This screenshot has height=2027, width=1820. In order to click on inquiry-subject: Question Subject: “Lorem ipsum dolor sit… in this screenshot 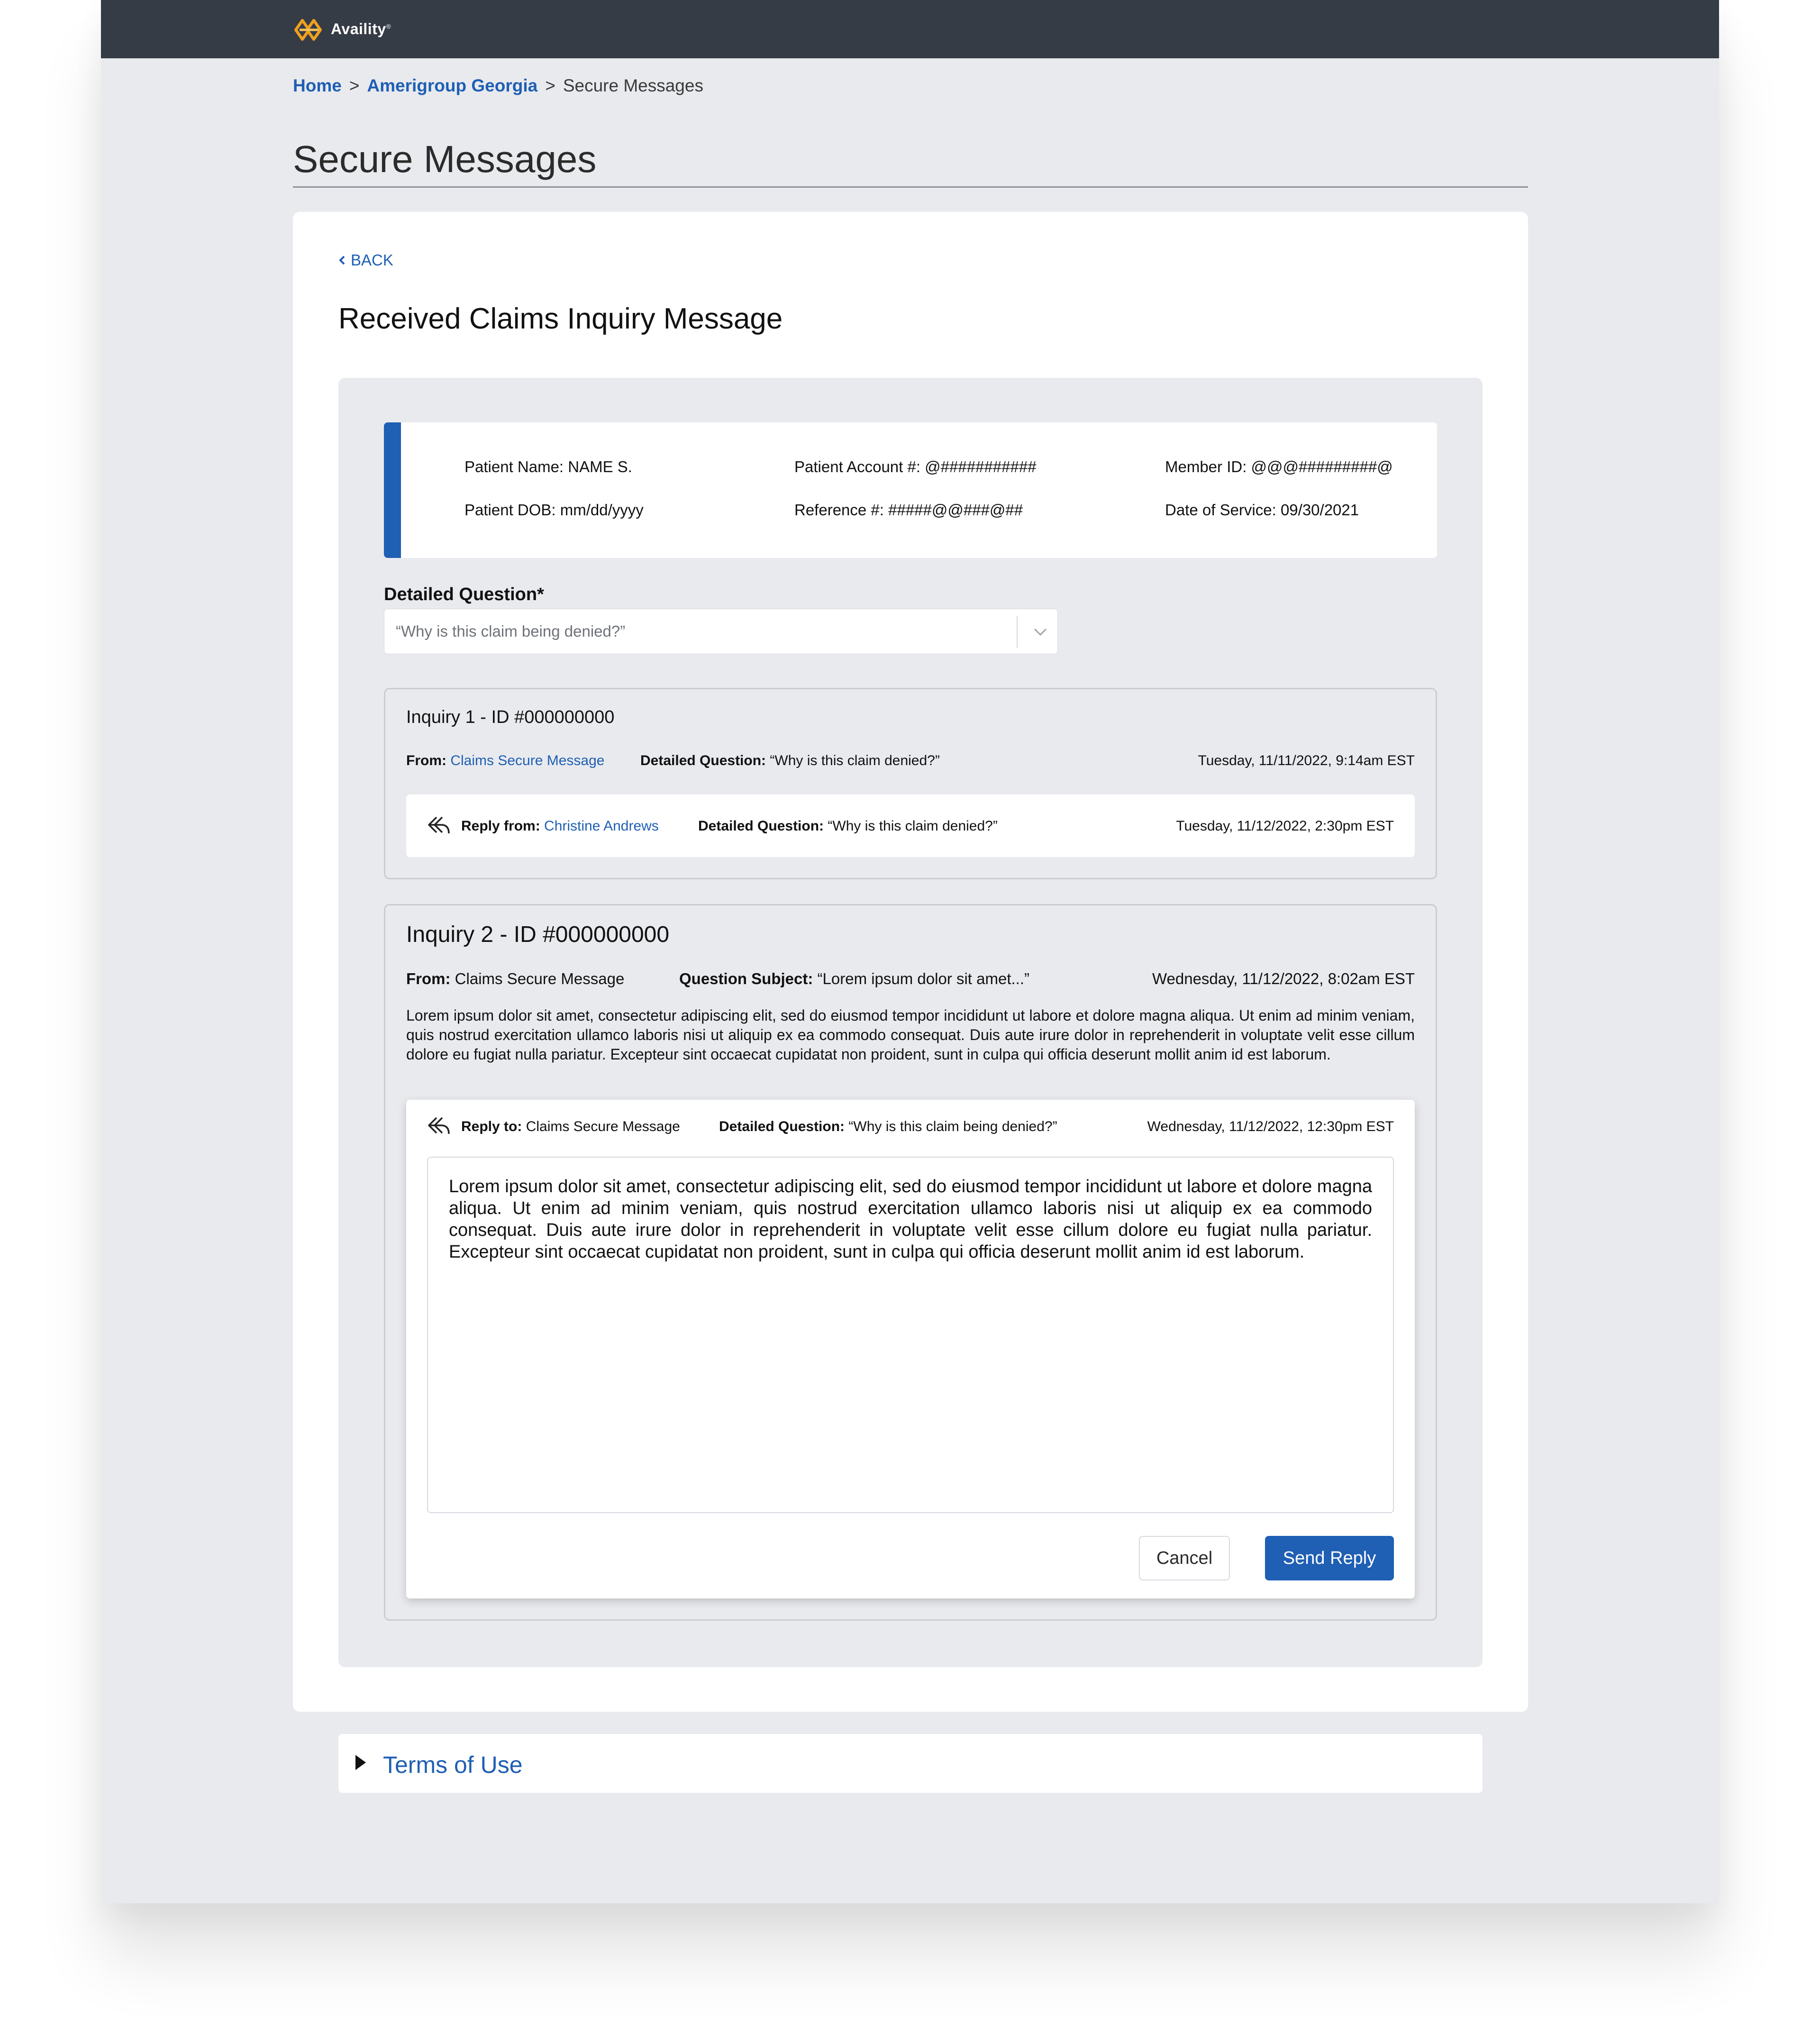, I will do `click(854, 978)`.